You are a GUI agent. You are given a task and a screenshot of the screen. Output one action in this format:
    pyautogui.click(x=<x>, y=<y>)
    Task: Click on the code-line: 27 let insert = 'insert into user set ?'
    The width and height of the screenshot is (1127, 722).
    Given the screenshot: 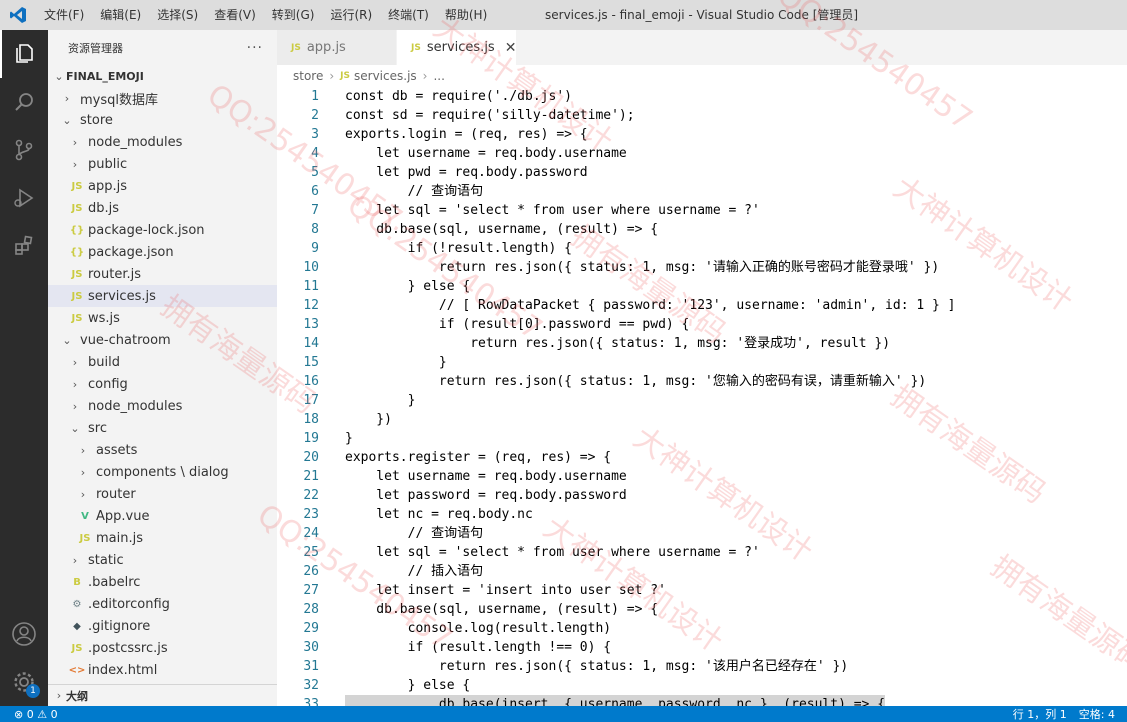 What is the action you would take?
    pyautogui.click(x=702, y=590)
    